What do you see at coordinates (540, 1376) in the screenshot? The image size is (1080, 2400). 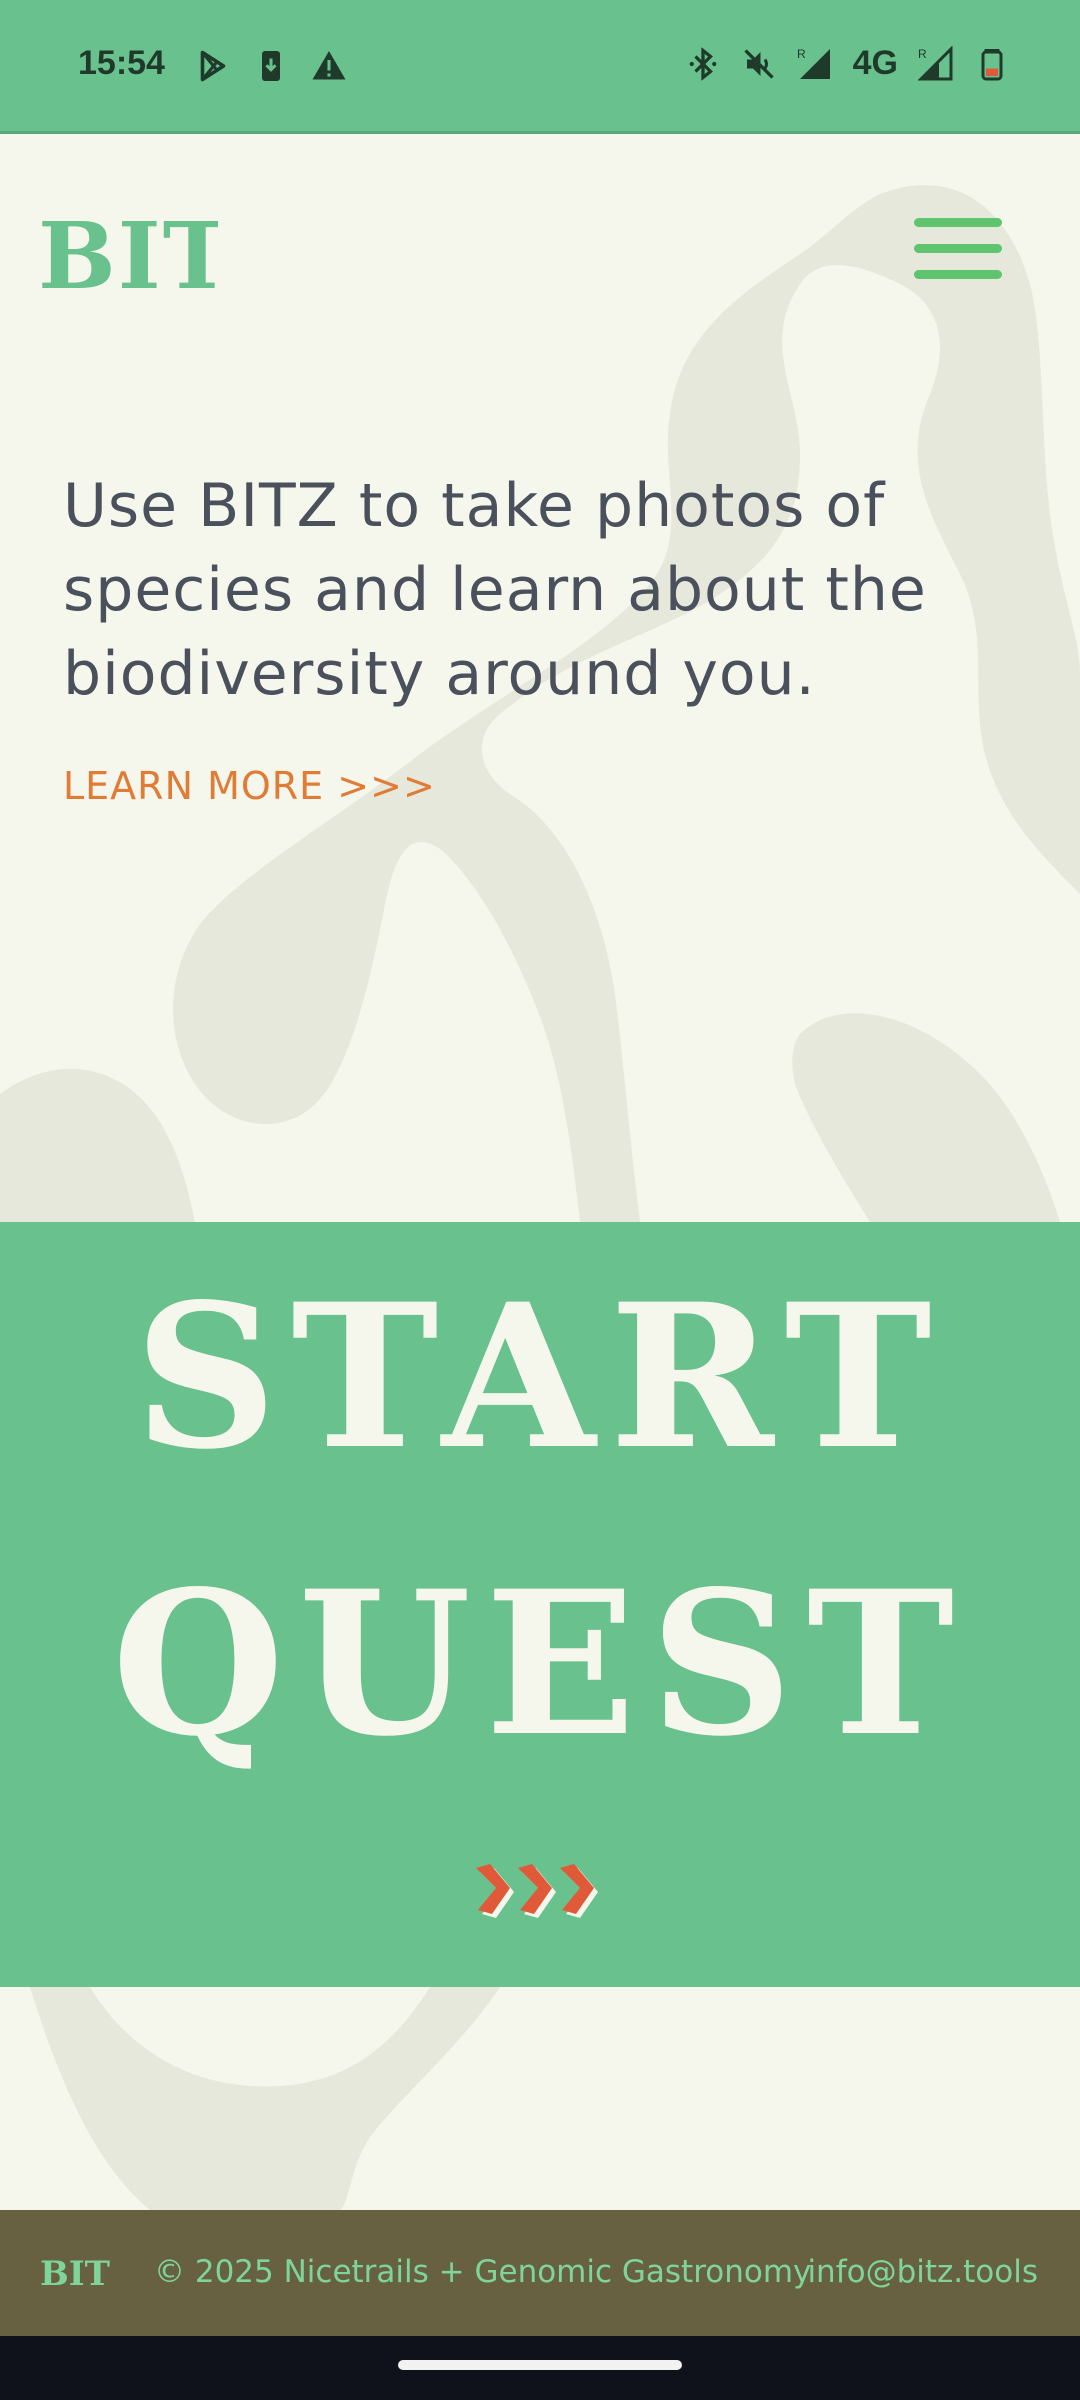 I see `start-quest-title-line1: START` at bounding box center [540, 1376].